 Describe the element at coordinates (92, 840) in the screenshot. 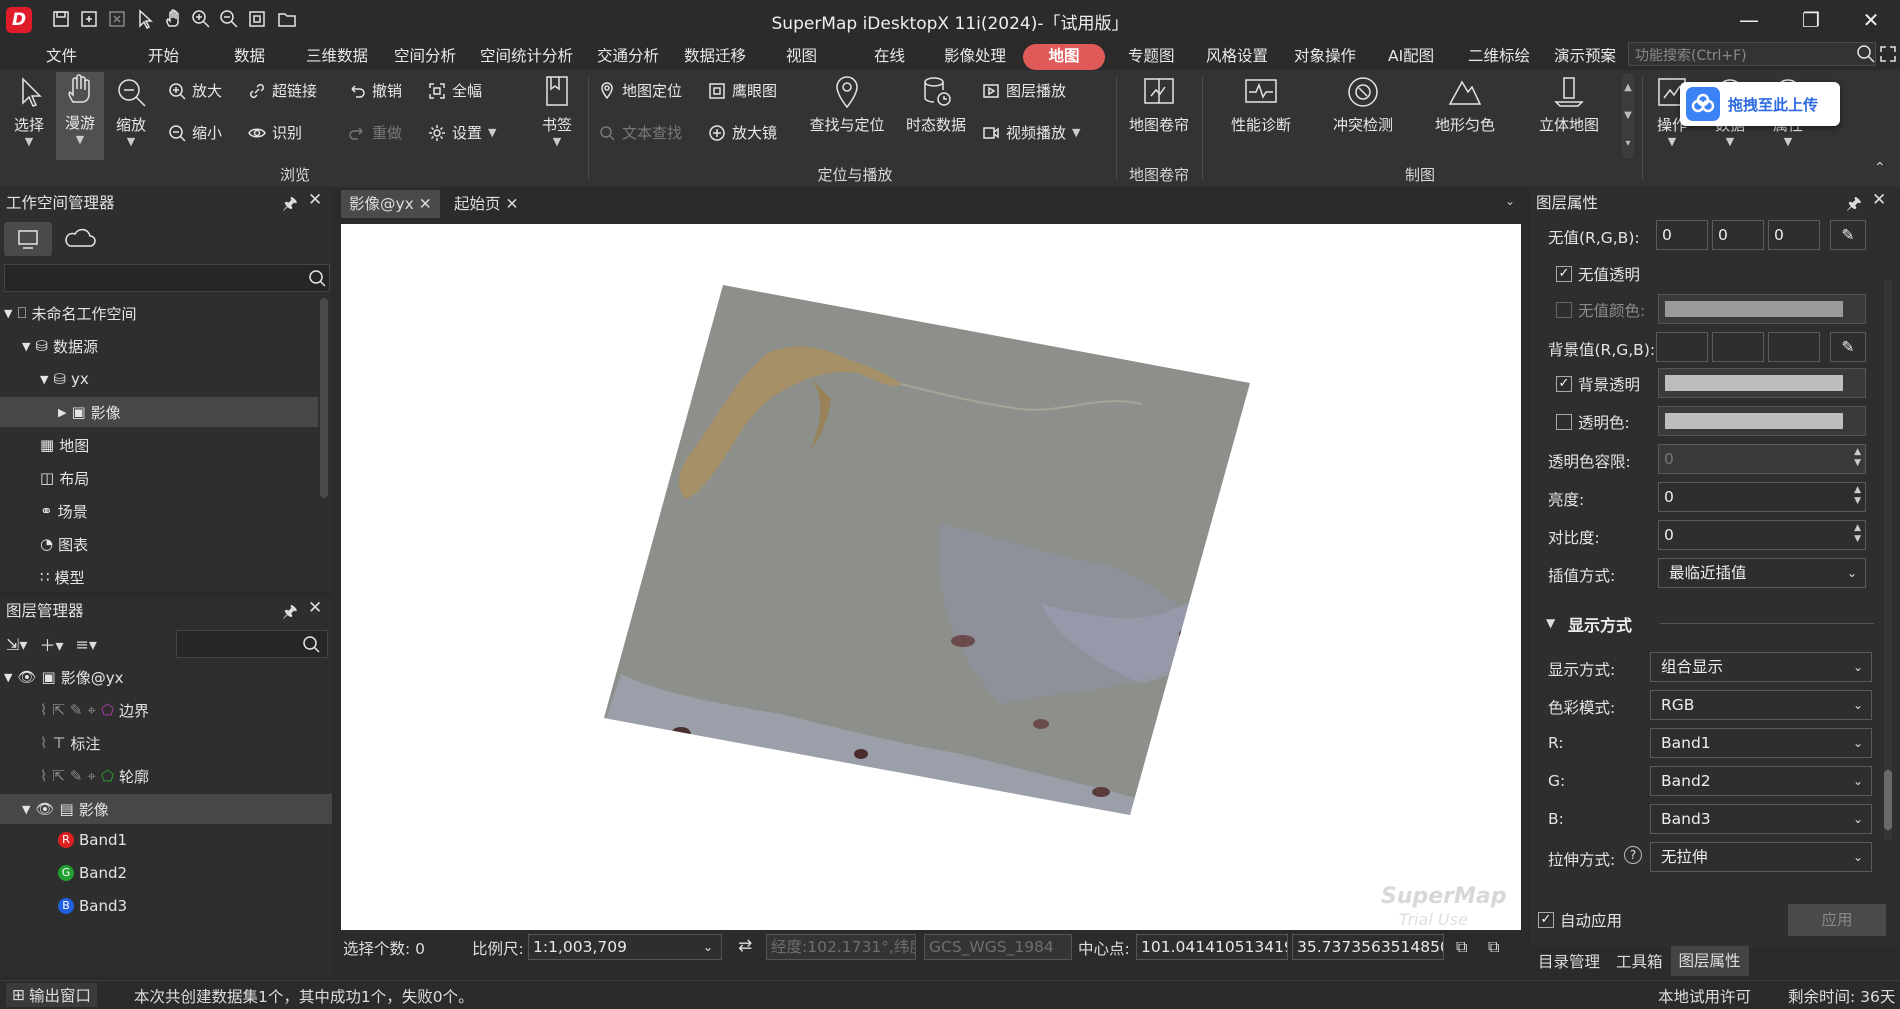

I see `layer-band1: R Band1` at that location.